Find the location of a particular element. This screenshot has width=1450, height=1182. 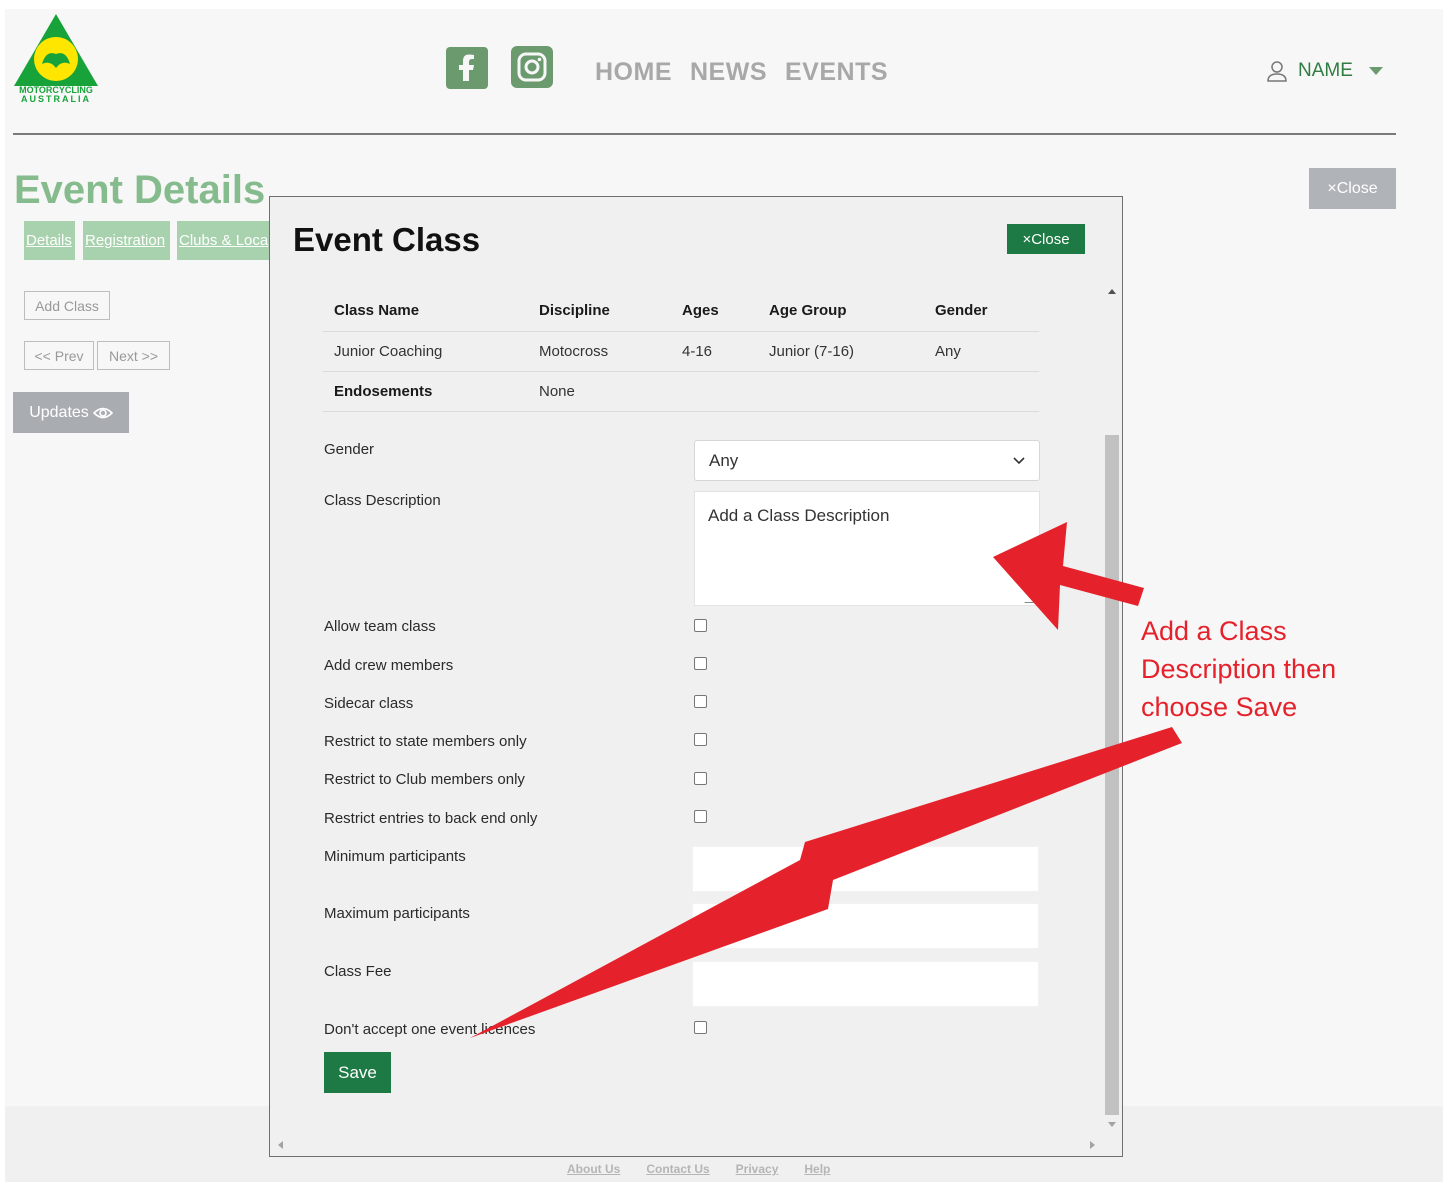

footer-contact-us: Contact Us is located at coordinates (677, 1169).